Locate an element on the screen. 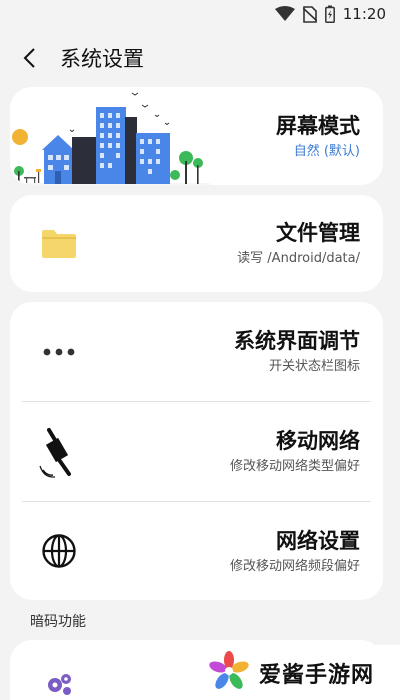 The height and width of the screenshot is (700, 400). mobile-network-title: 移动网络 is located at coordinates (318, 441).